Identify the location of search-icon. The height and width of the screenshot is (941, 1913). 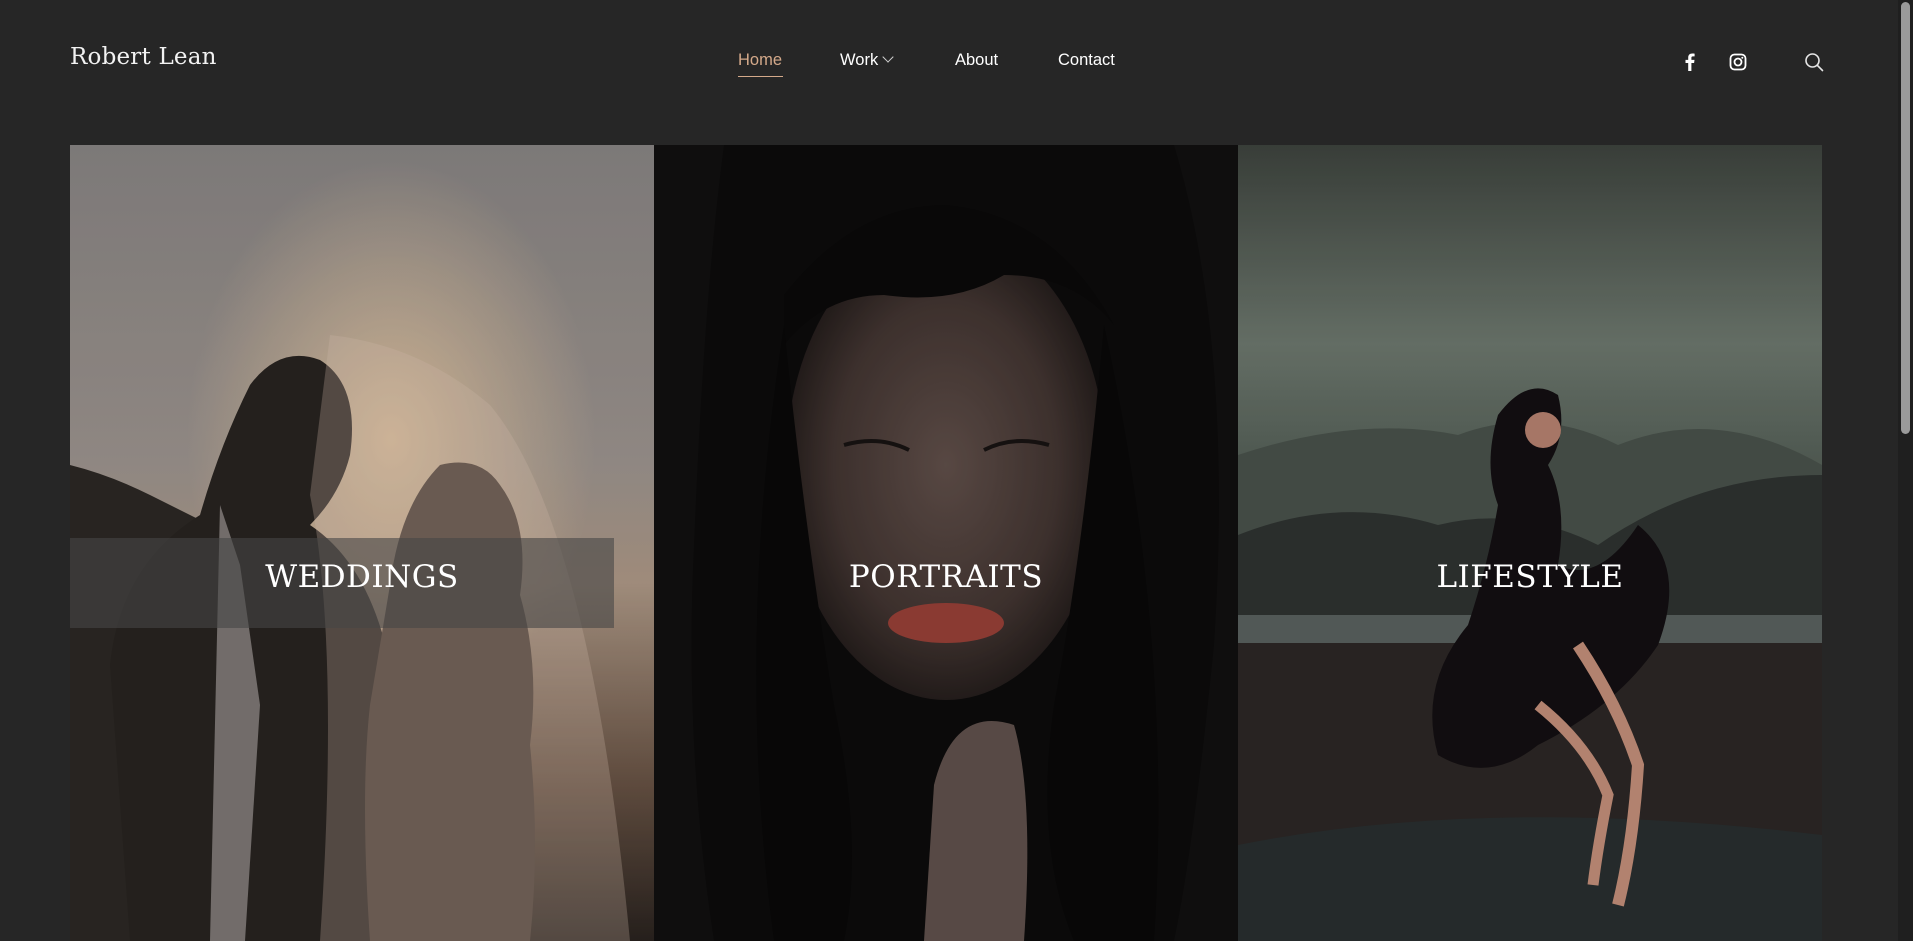
(1814, 62).